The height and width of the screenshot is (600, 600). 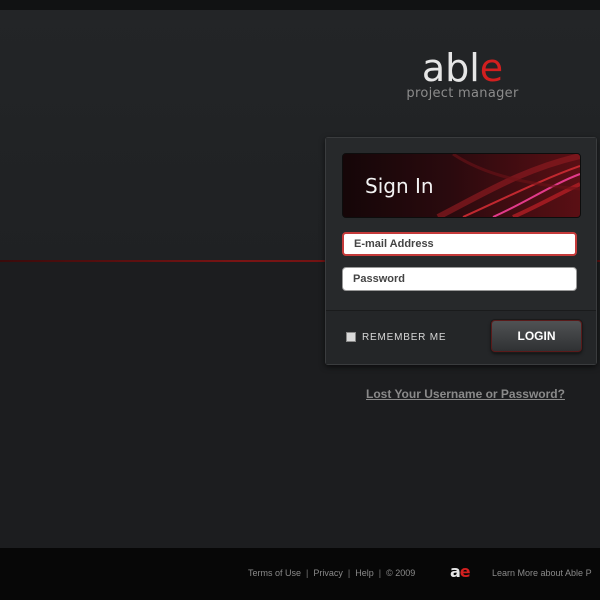 I want to click on remember-me-option: REMEMBER ME, so click(x=396, y=337).